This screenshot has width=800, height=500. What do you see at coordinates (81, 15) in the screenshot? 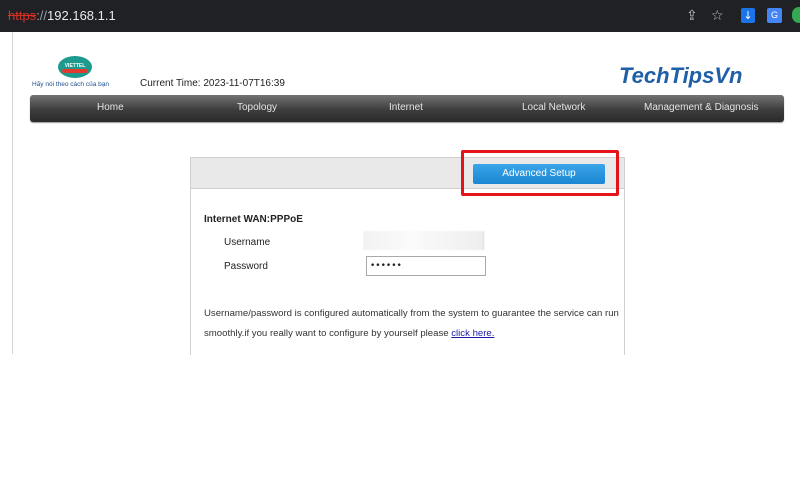
I see `url-host: 192.168.1.1` at bounding box center [81, 15].